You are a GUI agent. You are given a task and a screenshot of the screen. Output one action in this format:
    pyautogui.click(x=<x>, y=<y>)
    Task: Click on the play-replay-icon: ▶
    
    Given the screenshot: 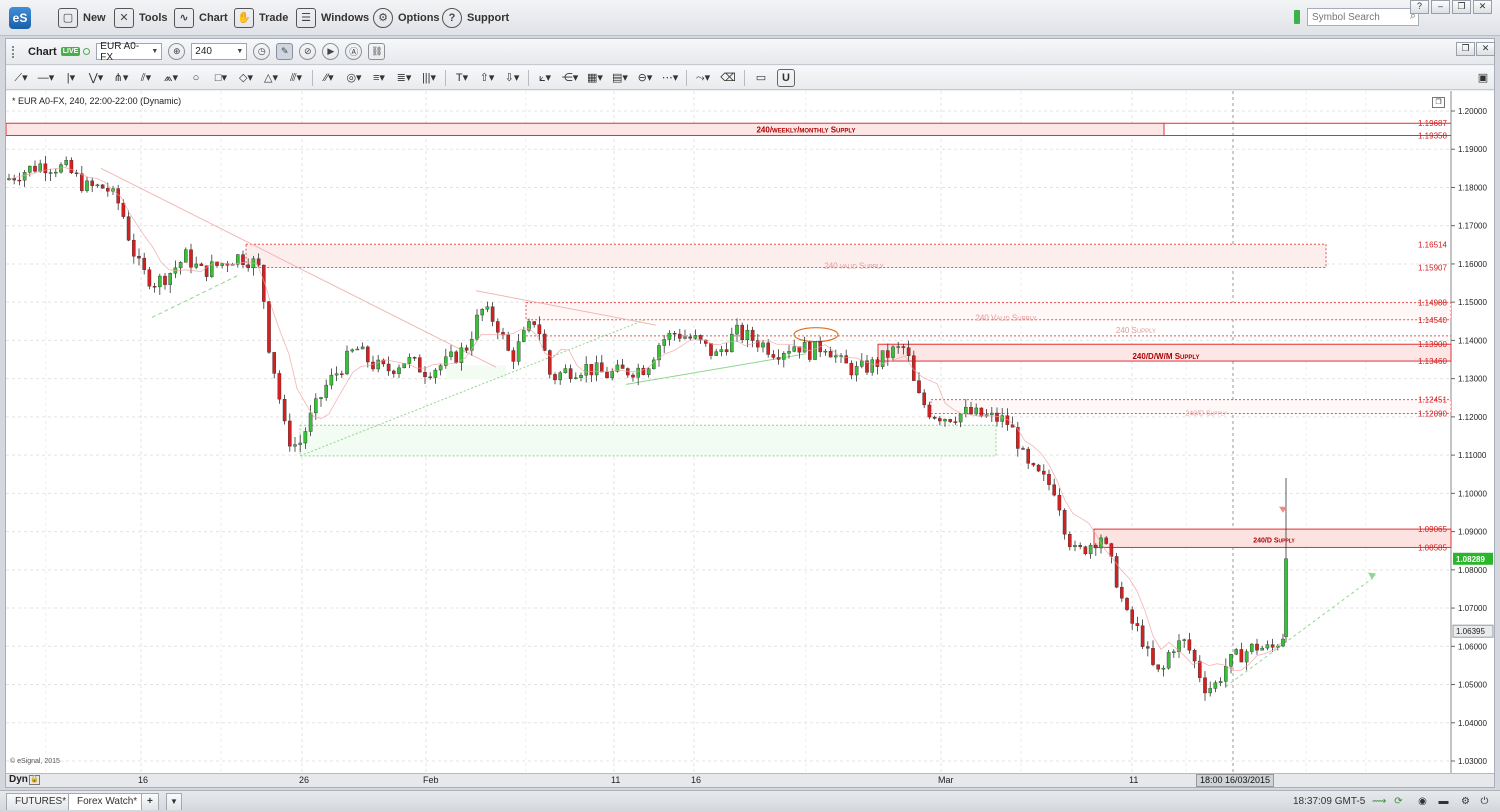 What is the action you would take?
    pyautogui.click(x=331, y=51)
    